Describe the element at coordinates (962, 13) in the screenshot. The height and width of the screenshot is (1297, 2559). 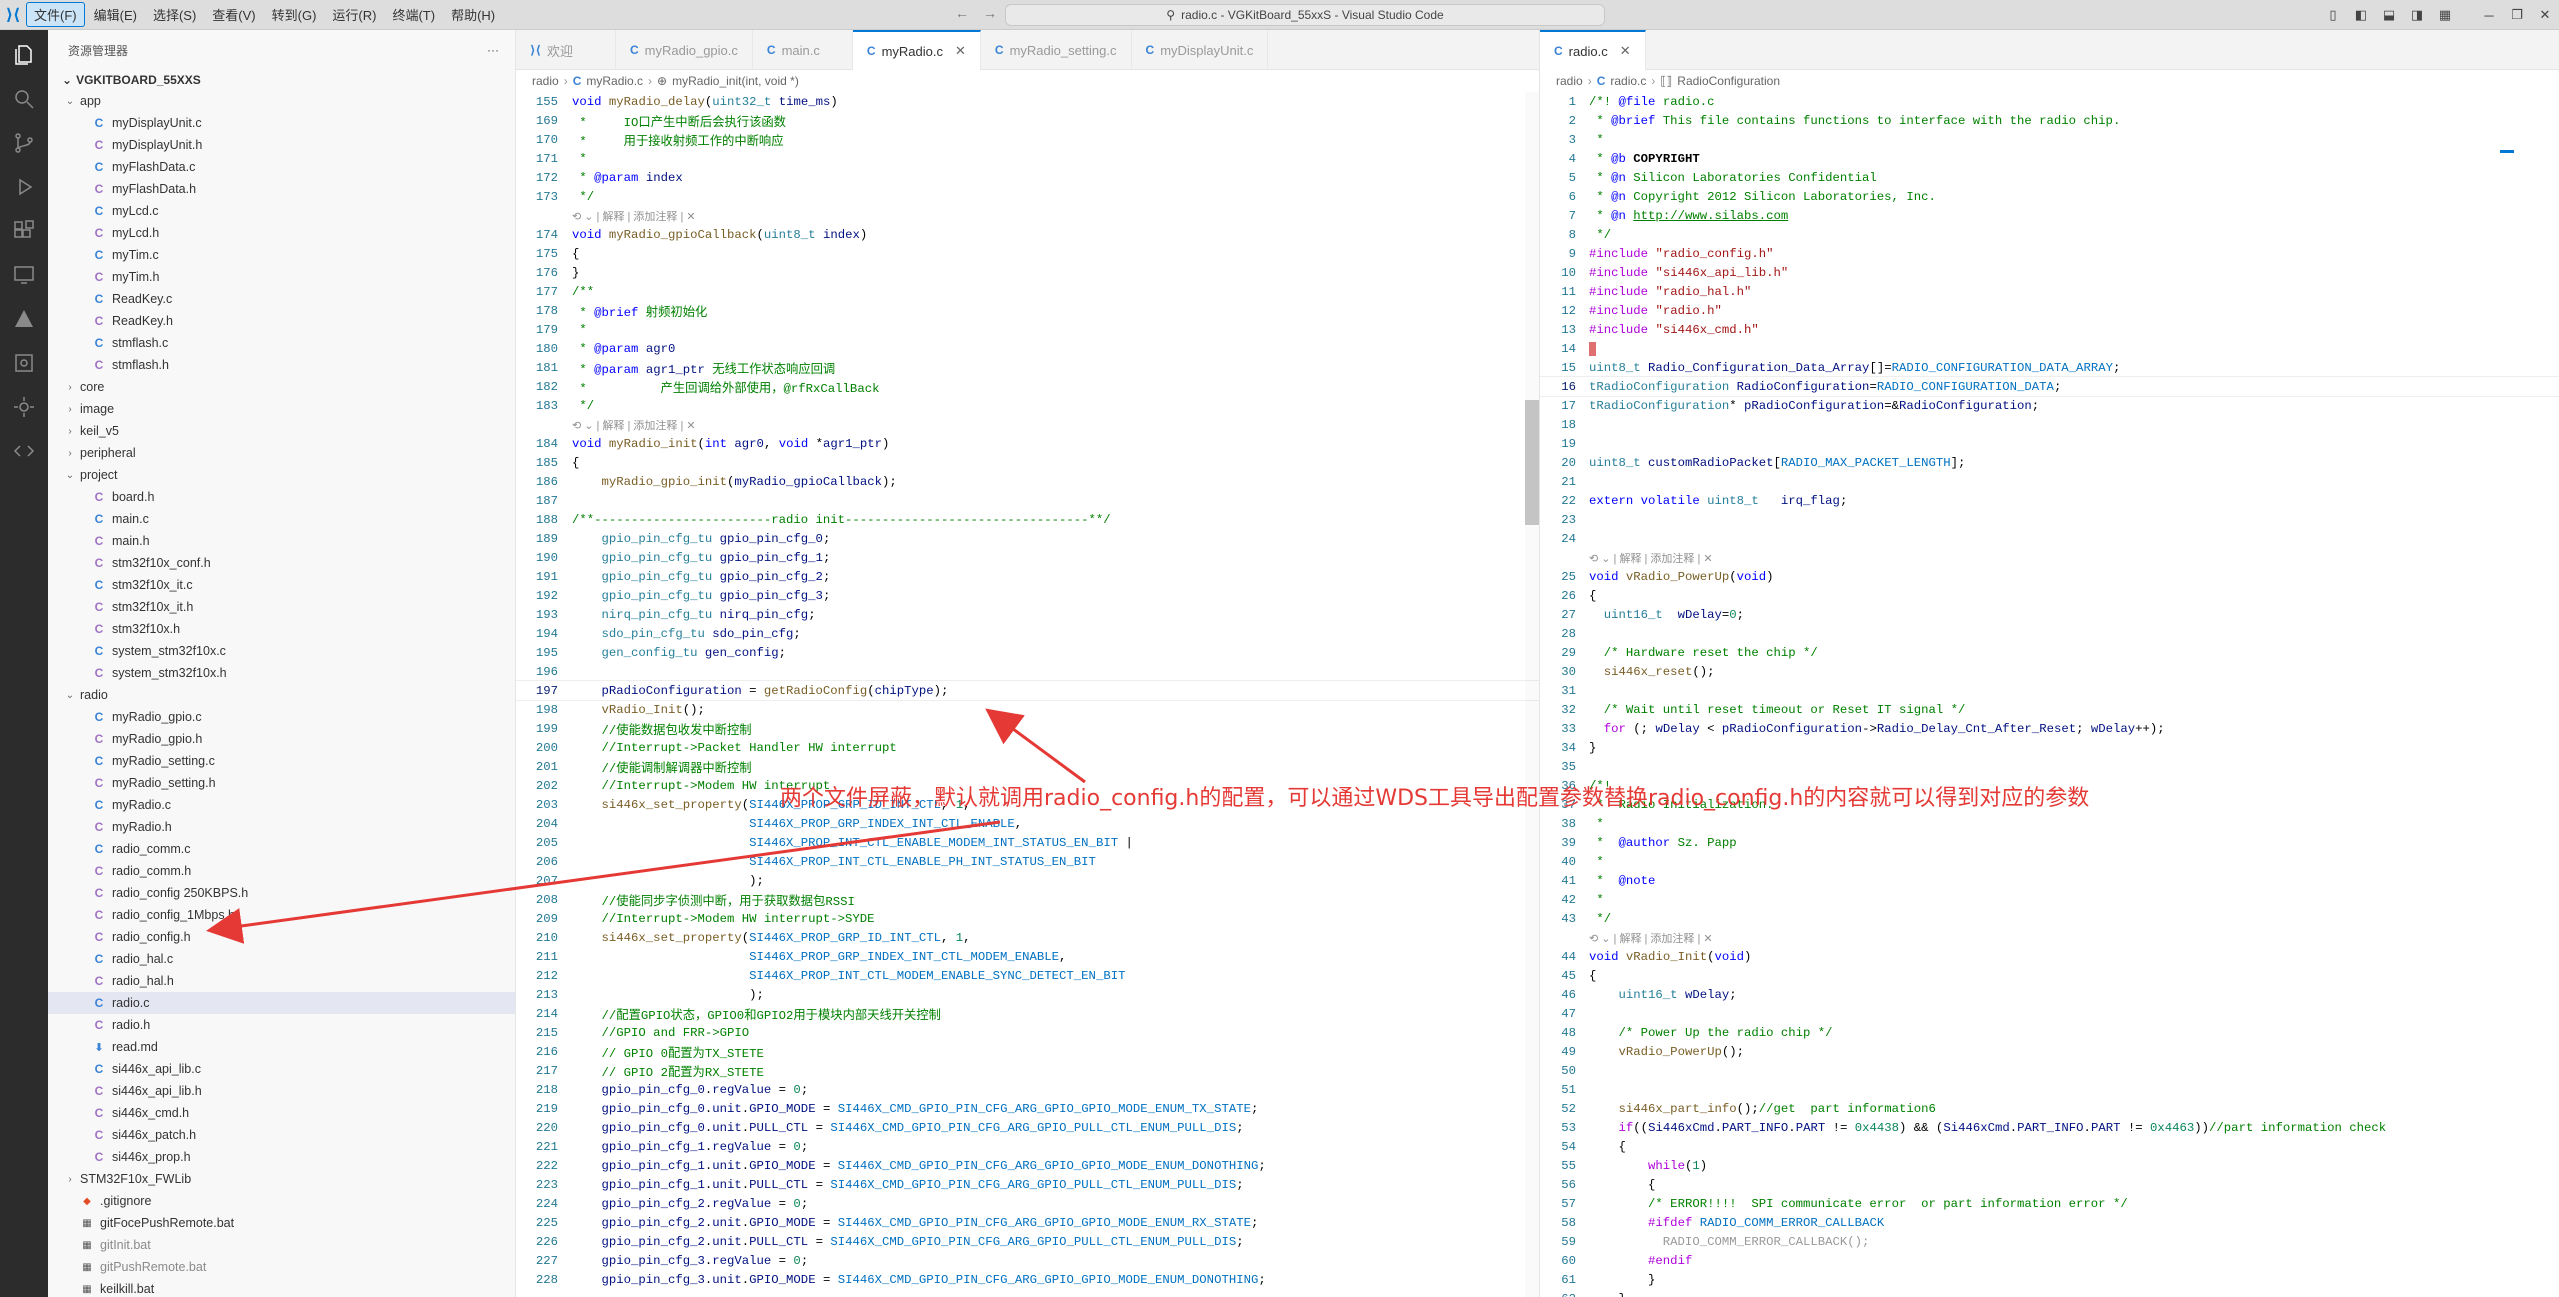
I see `back-arrow-icon: ←` at that location.